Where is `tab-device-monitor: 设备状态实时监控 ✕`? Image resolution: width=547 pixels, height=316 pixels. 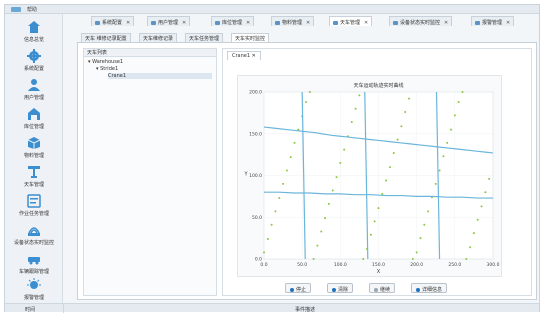 tab-device-monitor: 设备状态实时监控 ✕ is located at coordinates (421, 21).